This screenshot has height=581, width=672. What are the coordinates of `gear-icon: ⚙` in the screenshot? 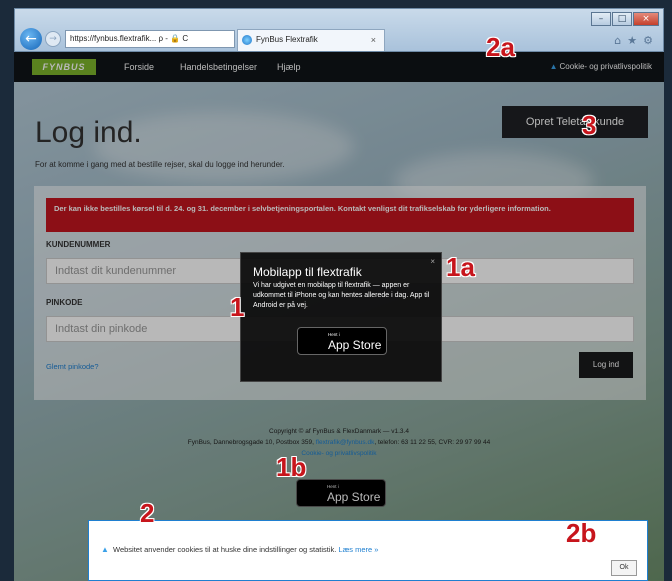 It's located at (648, 40).